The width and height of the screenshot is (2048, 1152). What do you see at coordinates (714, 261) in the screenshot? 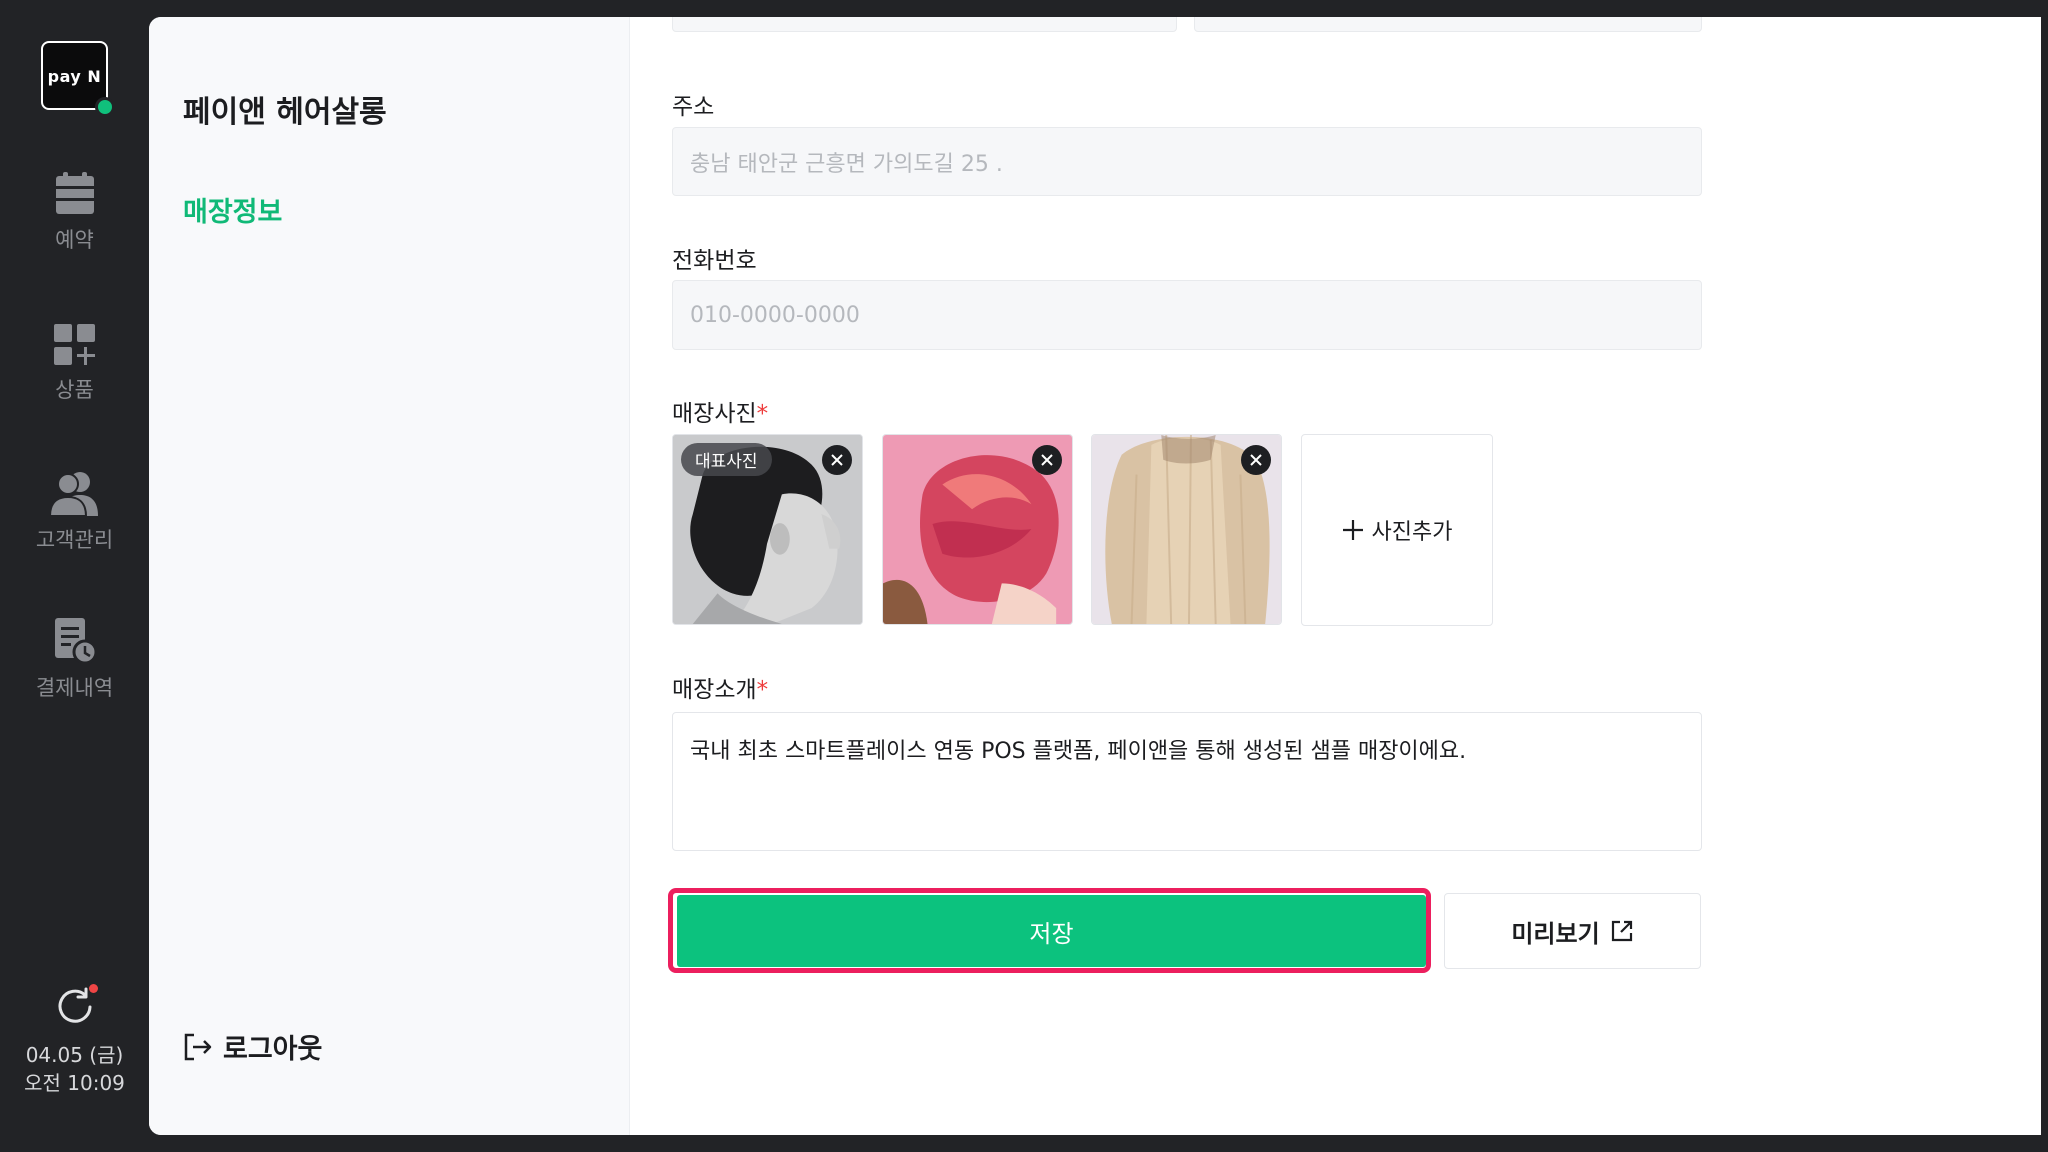
I see `phone-label: 전화번호` at bounding box center [714, 261].